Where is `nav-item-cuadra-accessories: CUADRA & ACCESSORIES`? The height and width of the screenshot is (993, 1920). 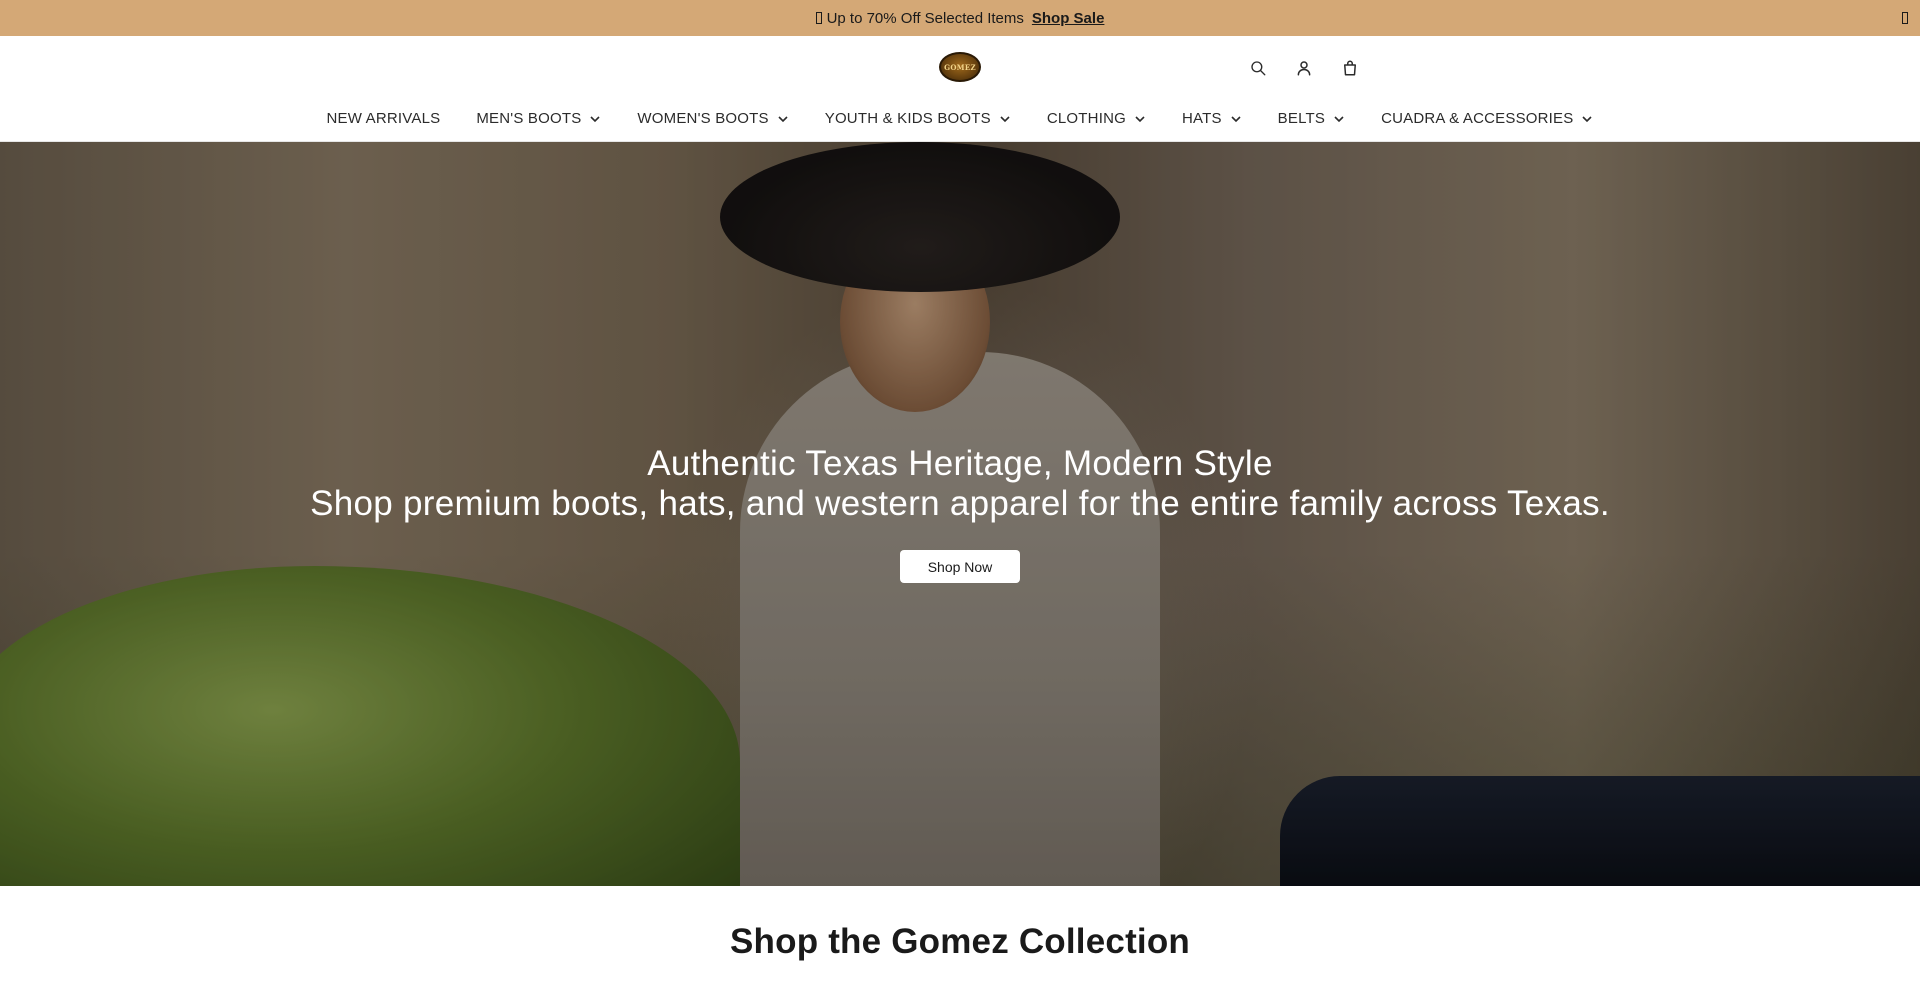
nav-item-cuadra-accessories: CUADRA & ACCESSORIES is located at coordinates (1487, 118).